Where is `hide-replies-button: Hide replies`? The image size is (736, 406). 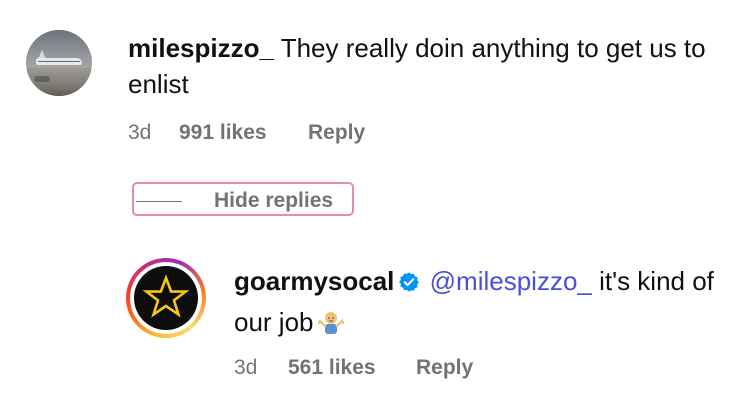
hide-replies-button: Hide replies is located at coordinates (243, 199).